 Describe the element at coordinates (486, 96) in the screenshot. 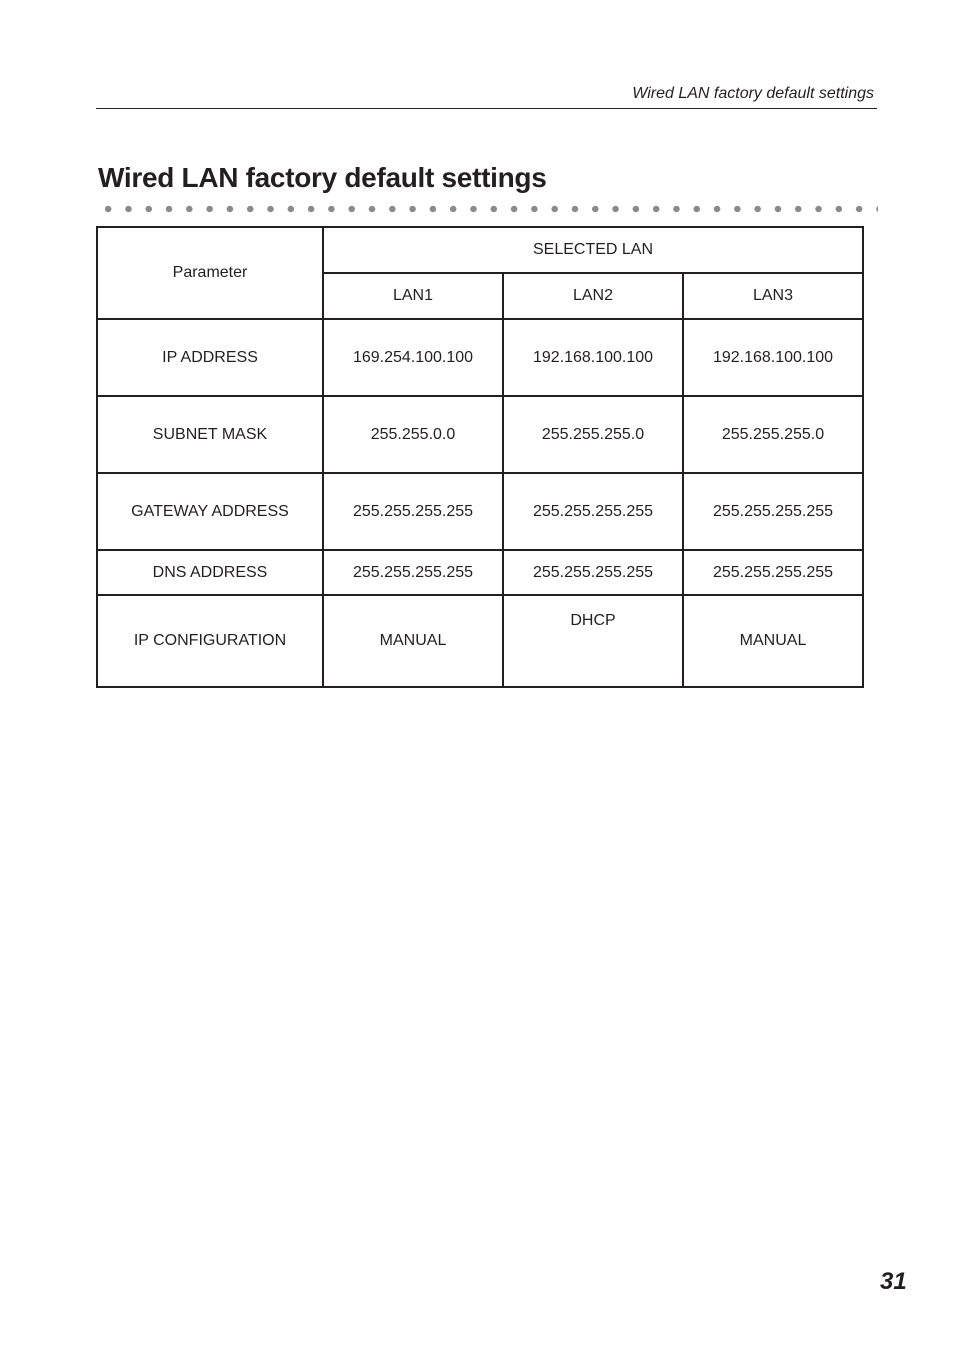

I see `running-header: Wired LAN factory default settings` at that location.